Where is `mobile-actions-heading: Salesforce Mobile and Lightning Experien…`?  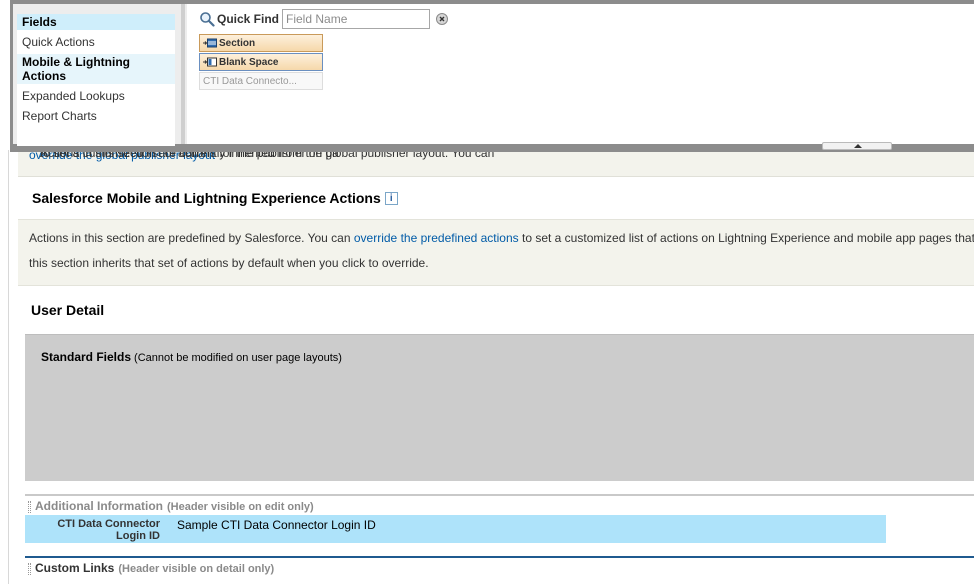 mobile-actions-heading: Salesforce Mobile and Lightning Experien… is located at coordinates (215, 198).